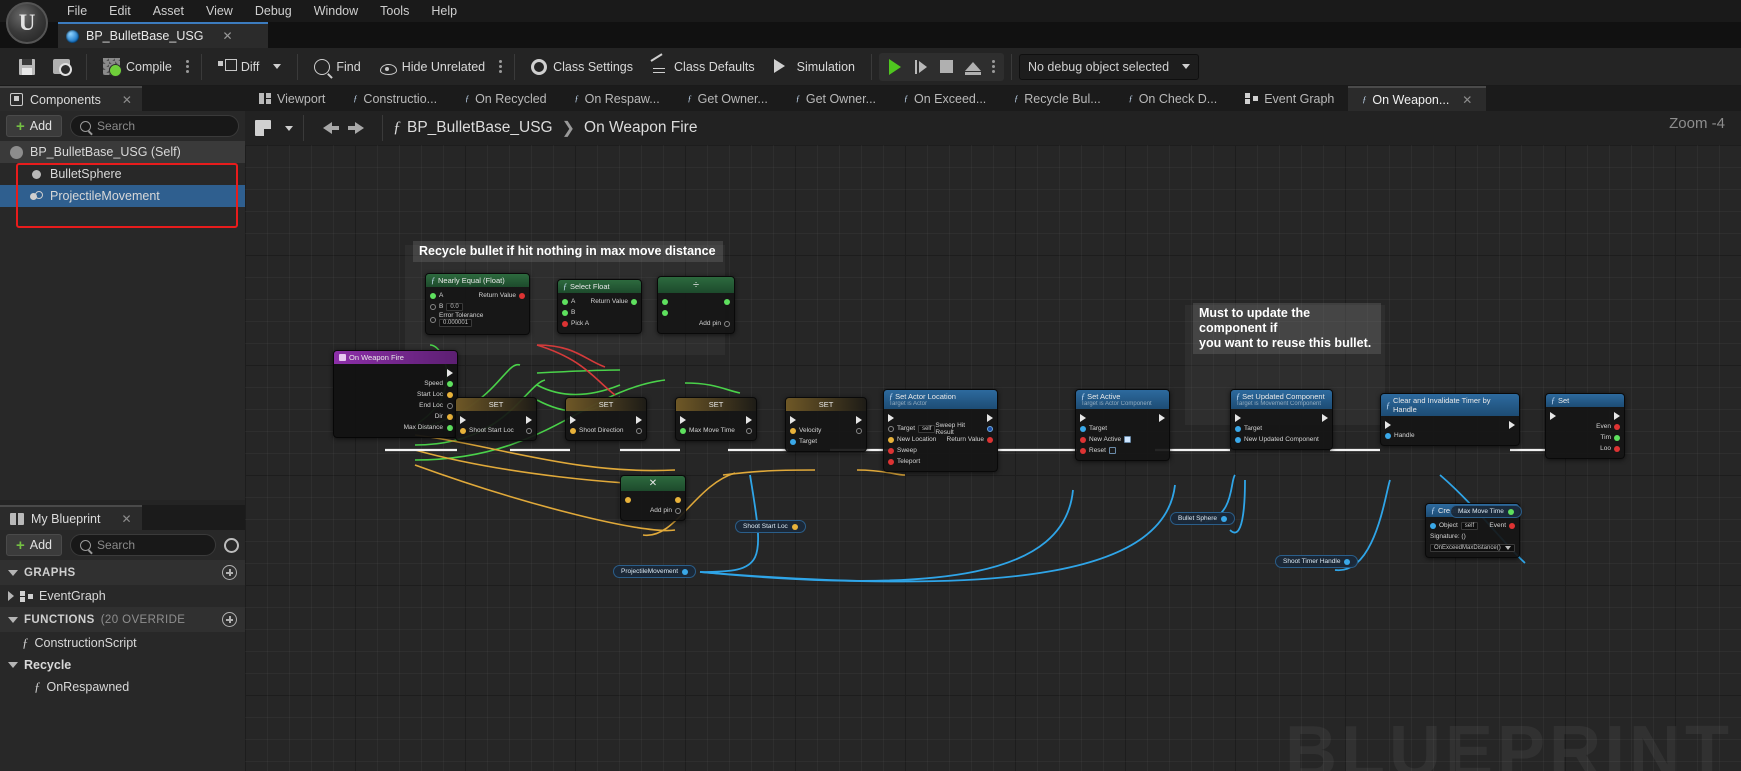 The height and width of the screenshot is (771, 1741). What do you see at coordinates (395, 405) in the screenshot?
I see `pin-row: End Loc` at bounding box center [395, 405].